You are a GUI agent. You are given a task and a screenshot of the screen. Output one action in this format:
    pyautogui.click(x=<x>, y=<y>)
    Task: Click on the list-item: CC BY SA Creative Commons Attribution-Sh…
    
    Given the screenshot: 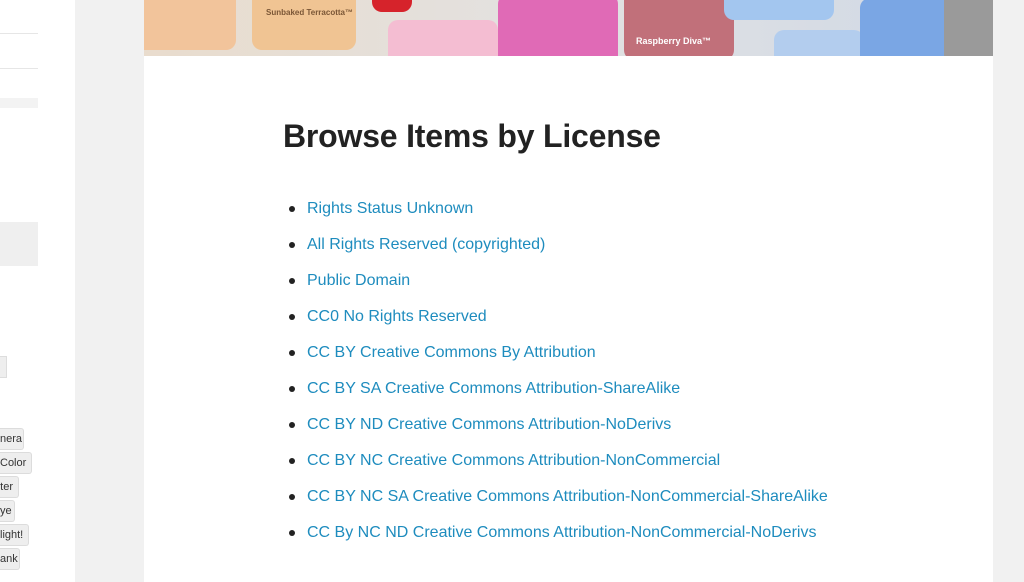 What is the action you would take?
    pyautogui.click(x=555, y=396)
    